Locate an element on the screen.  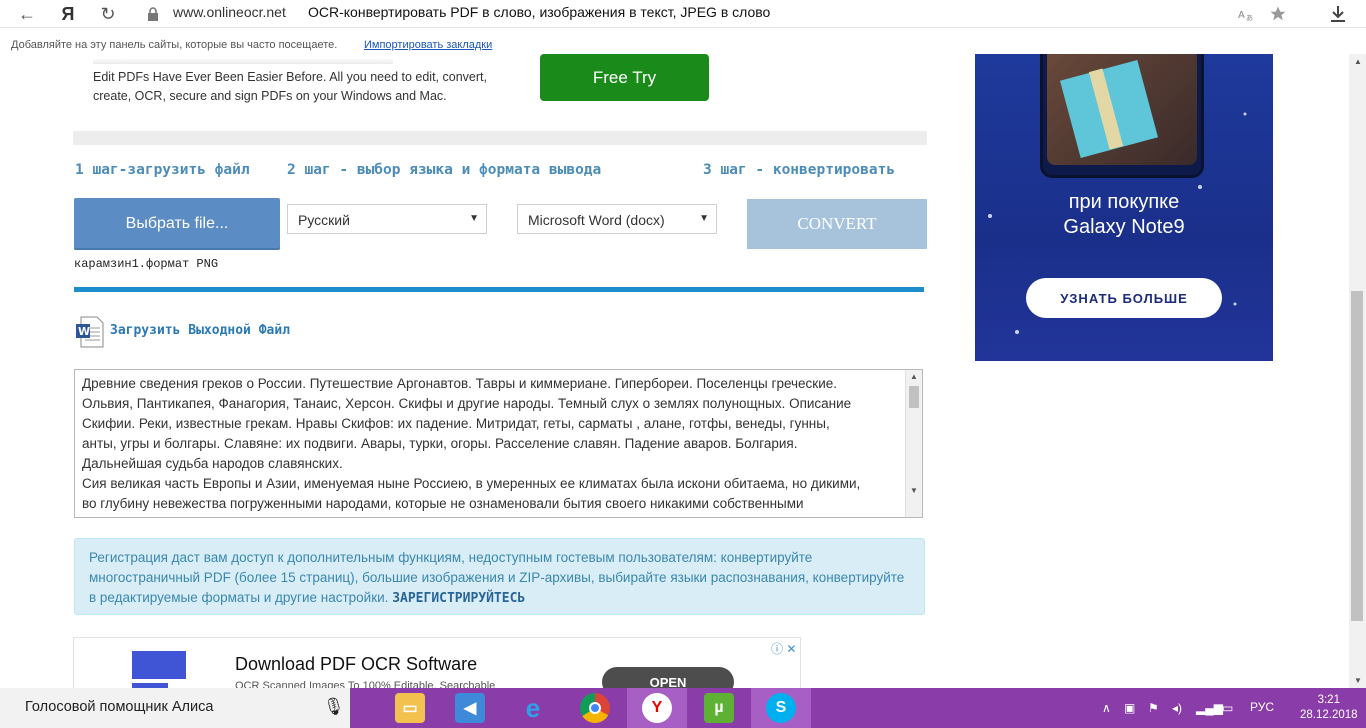
selected-filename: карамзин1.формат PNG is located at coordinates (146, 264).